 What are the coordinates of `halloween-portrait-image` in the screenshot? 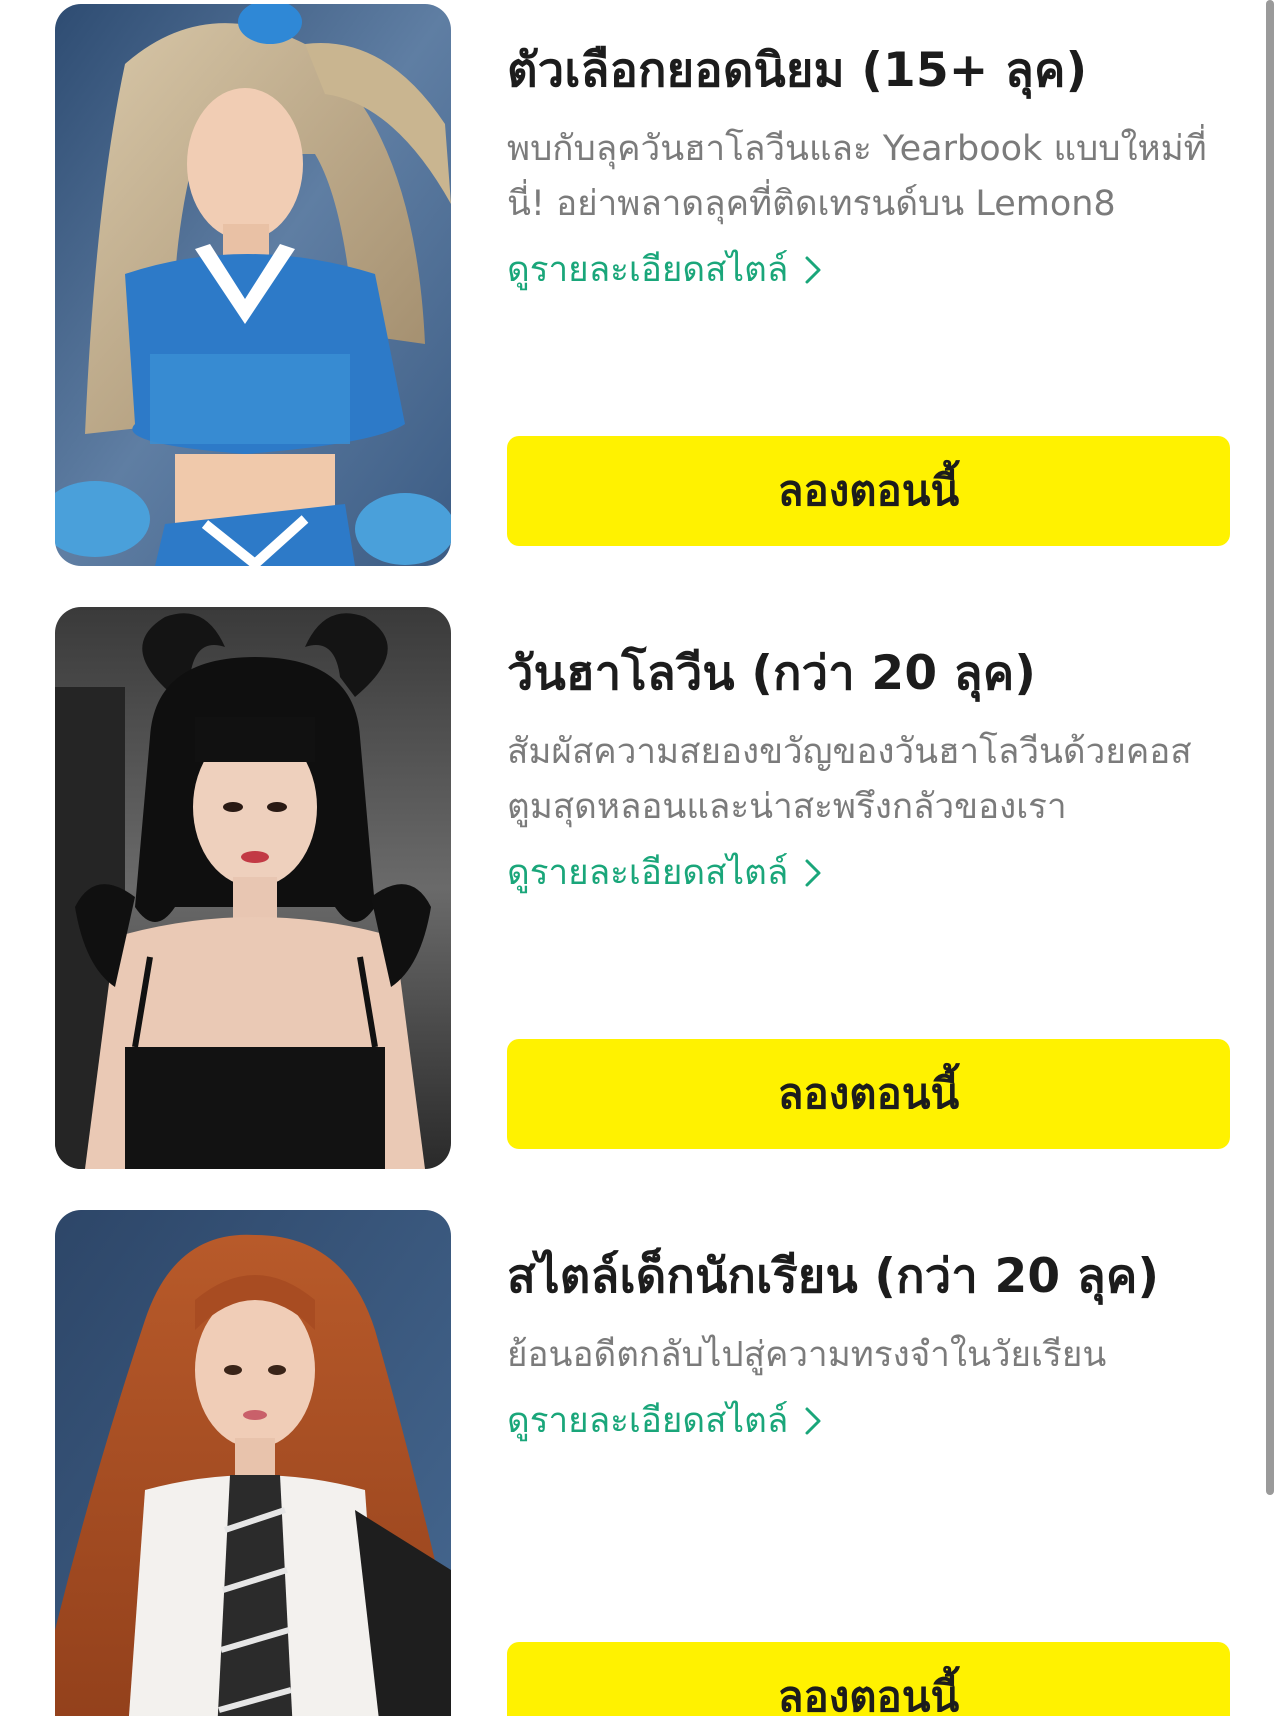 It's located at (253, 888).